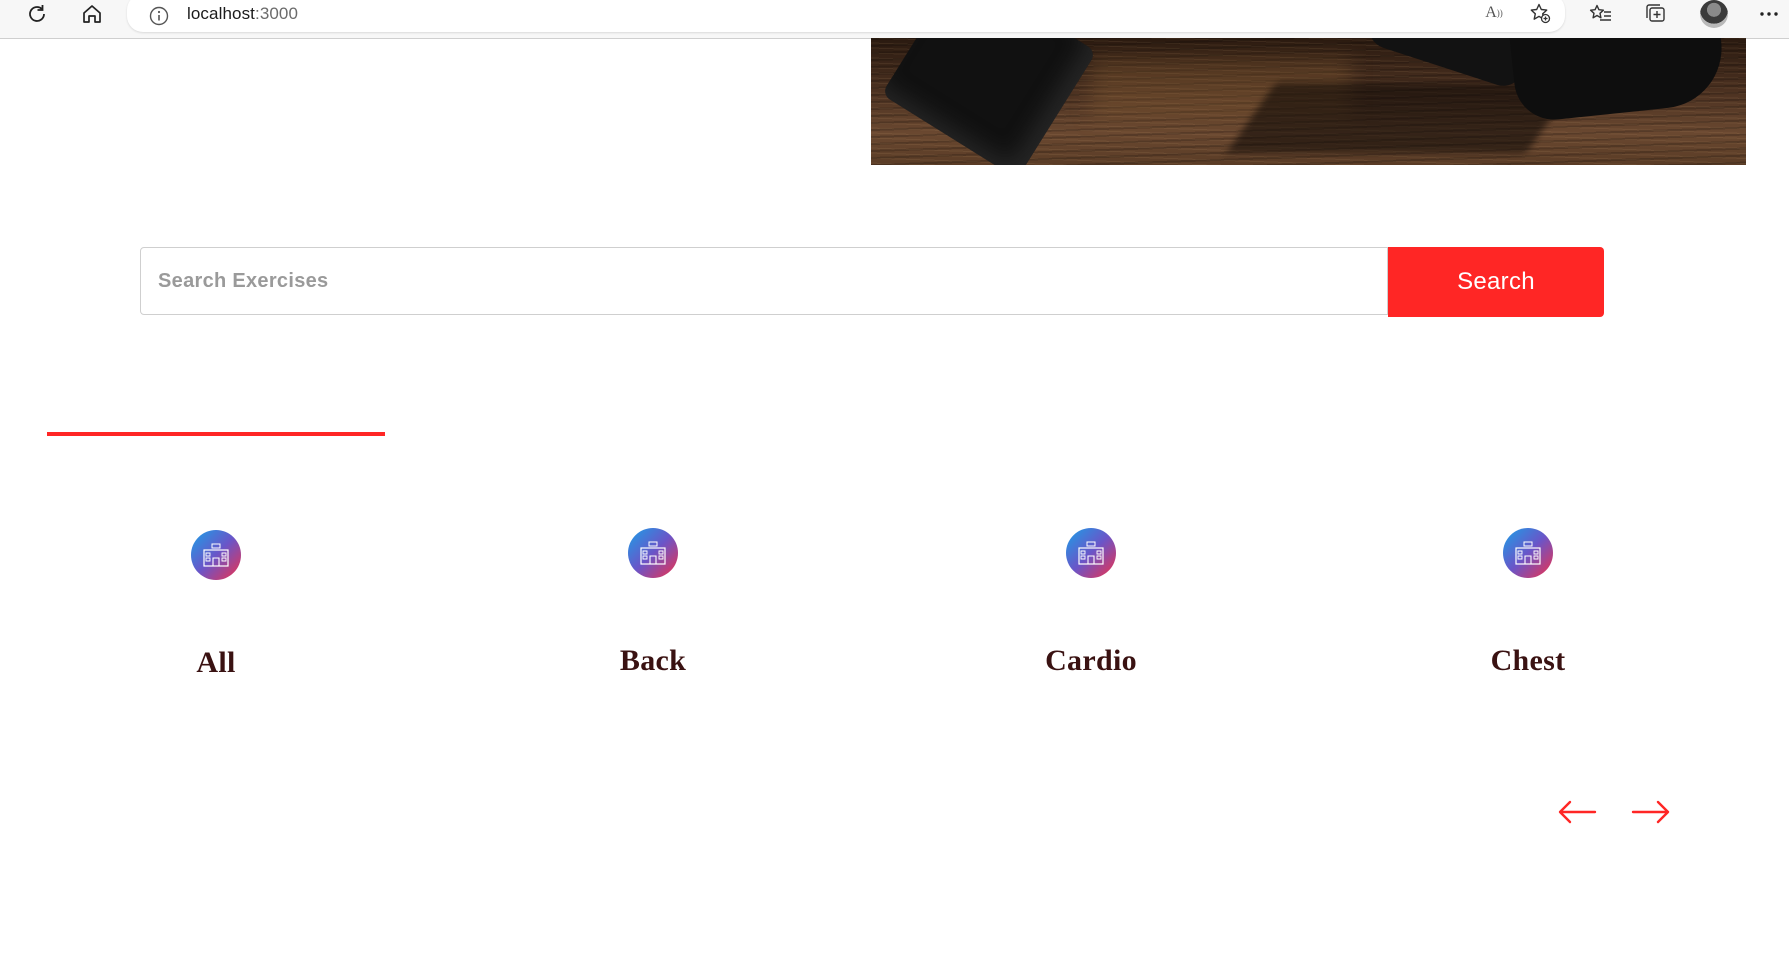 Image resolution: width=1789 pixels, height=961 pixels. What do you see at coordinates (1769, 14) in the screenshot?
I see `more-icon` at bounding box center [1769, 14].